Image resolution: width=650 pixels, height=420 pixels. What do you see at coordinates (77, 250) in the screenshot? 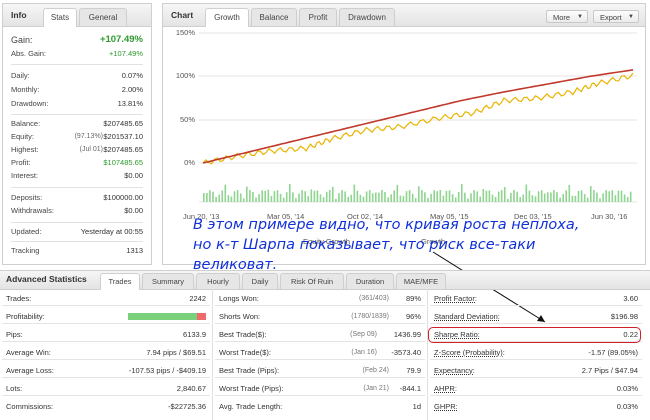
I see `info-row-tracking: Tracking 1313` at bounding box center [77, 250].